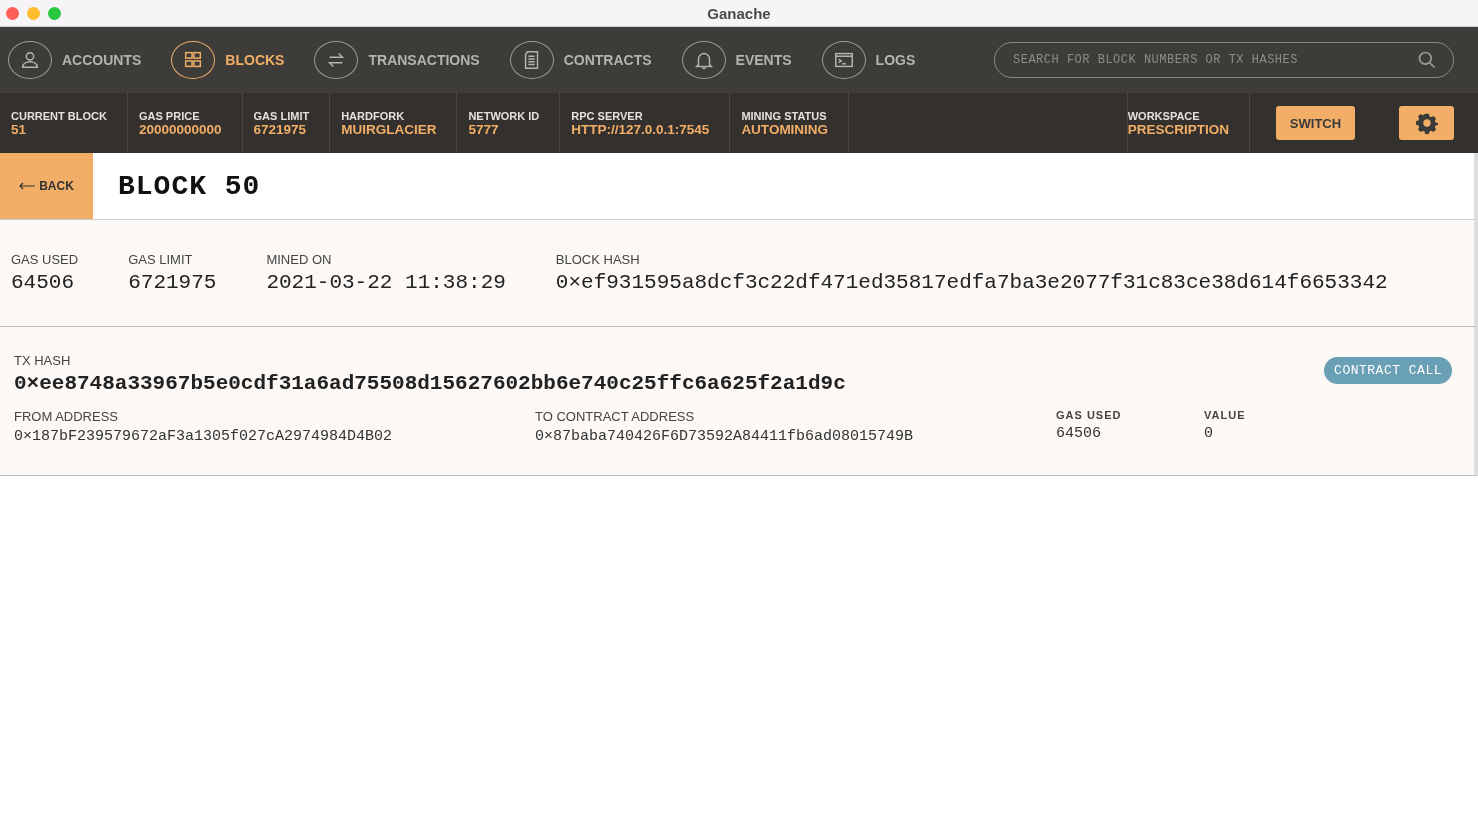 The height and width of the screenshot is (839, 1478). Describe the element at coordinates (580, 60) in the screenshot. I see `nav-tab: CONTRACTS` at that location.